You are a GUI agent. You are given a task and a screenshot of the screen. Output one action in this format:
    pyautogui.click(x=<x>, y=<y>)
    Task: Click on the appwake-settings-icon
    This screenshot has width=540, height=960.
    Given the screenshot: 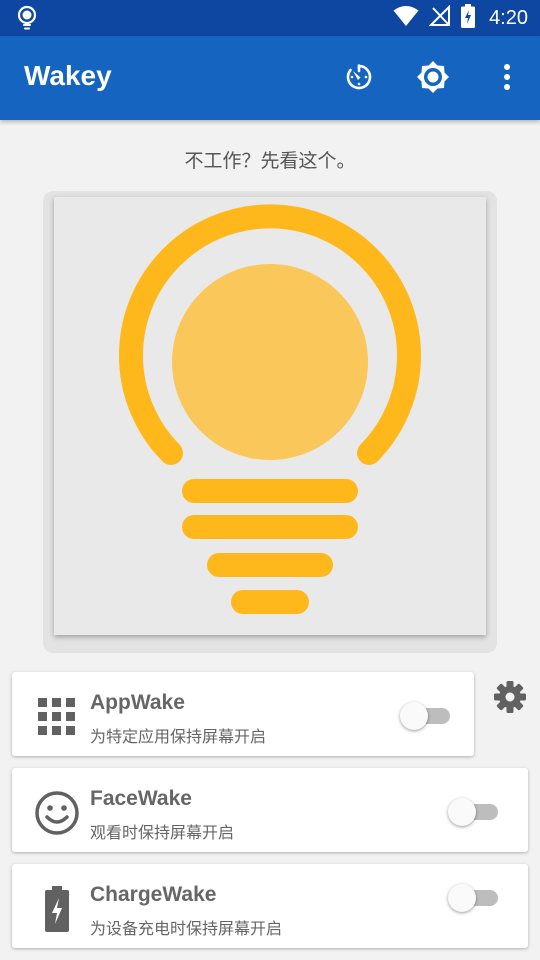 What is the action you would take?
    pyautogui.click(x=510, y=697)
    